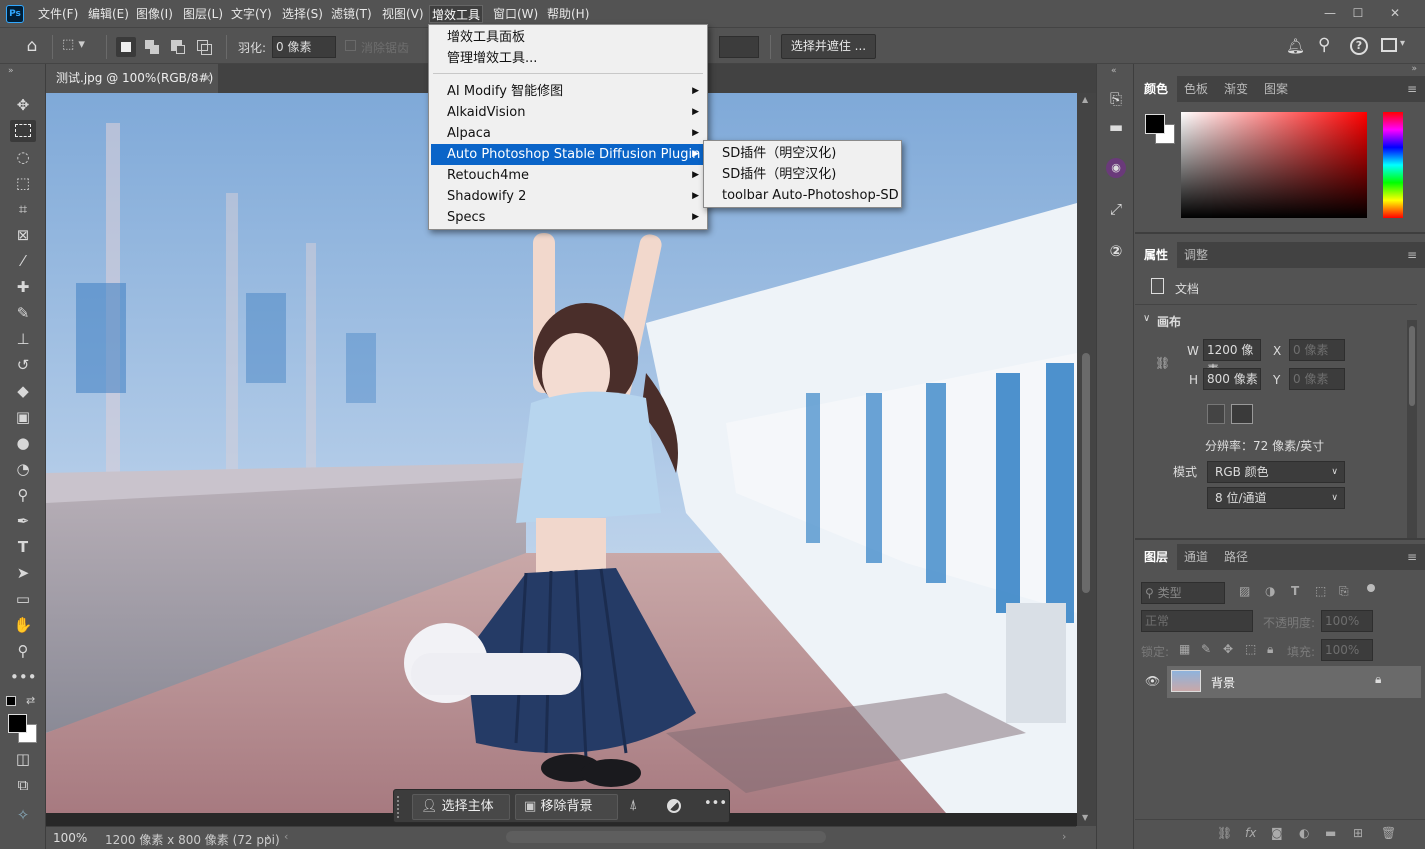 This screenshot has height=849, width=1425. What do you see at coordinates (23, 495) in the screenshot?
I see `burn-tool-icon: ⚲` at bounding box center [23, 495].